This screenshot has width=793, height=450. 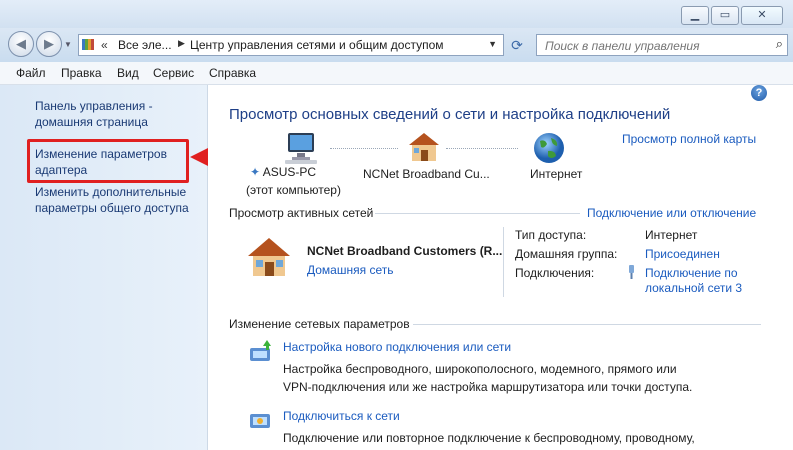 I want to click on internet-globe-icon, so click(x=549, y=148).